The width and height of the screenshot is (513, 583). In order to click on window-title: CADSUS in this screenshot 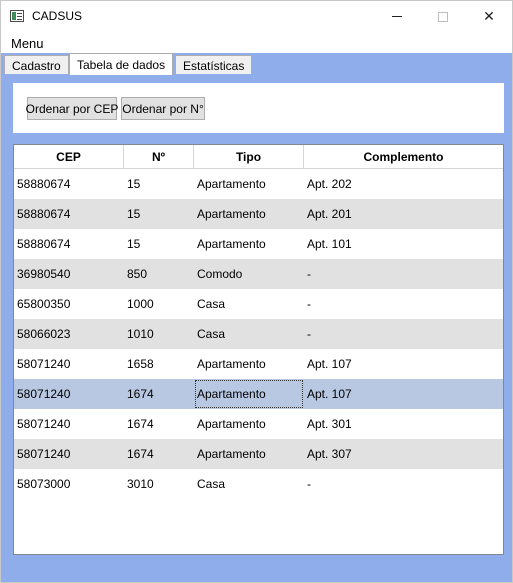, I will do `click(57, 16)`.